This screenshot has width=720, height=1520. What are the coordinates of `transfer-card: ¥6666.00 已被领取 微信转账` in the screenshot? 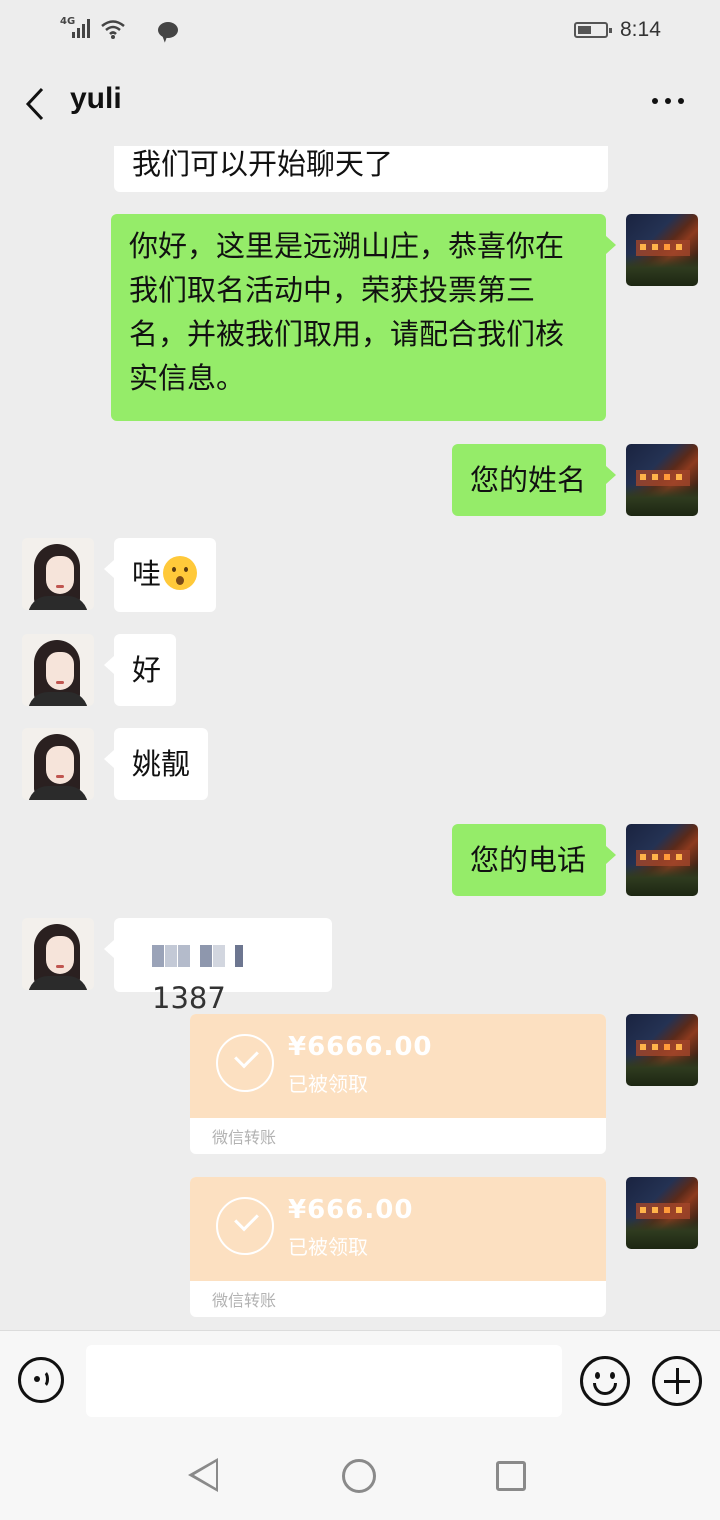 It's located at (398, 1084).